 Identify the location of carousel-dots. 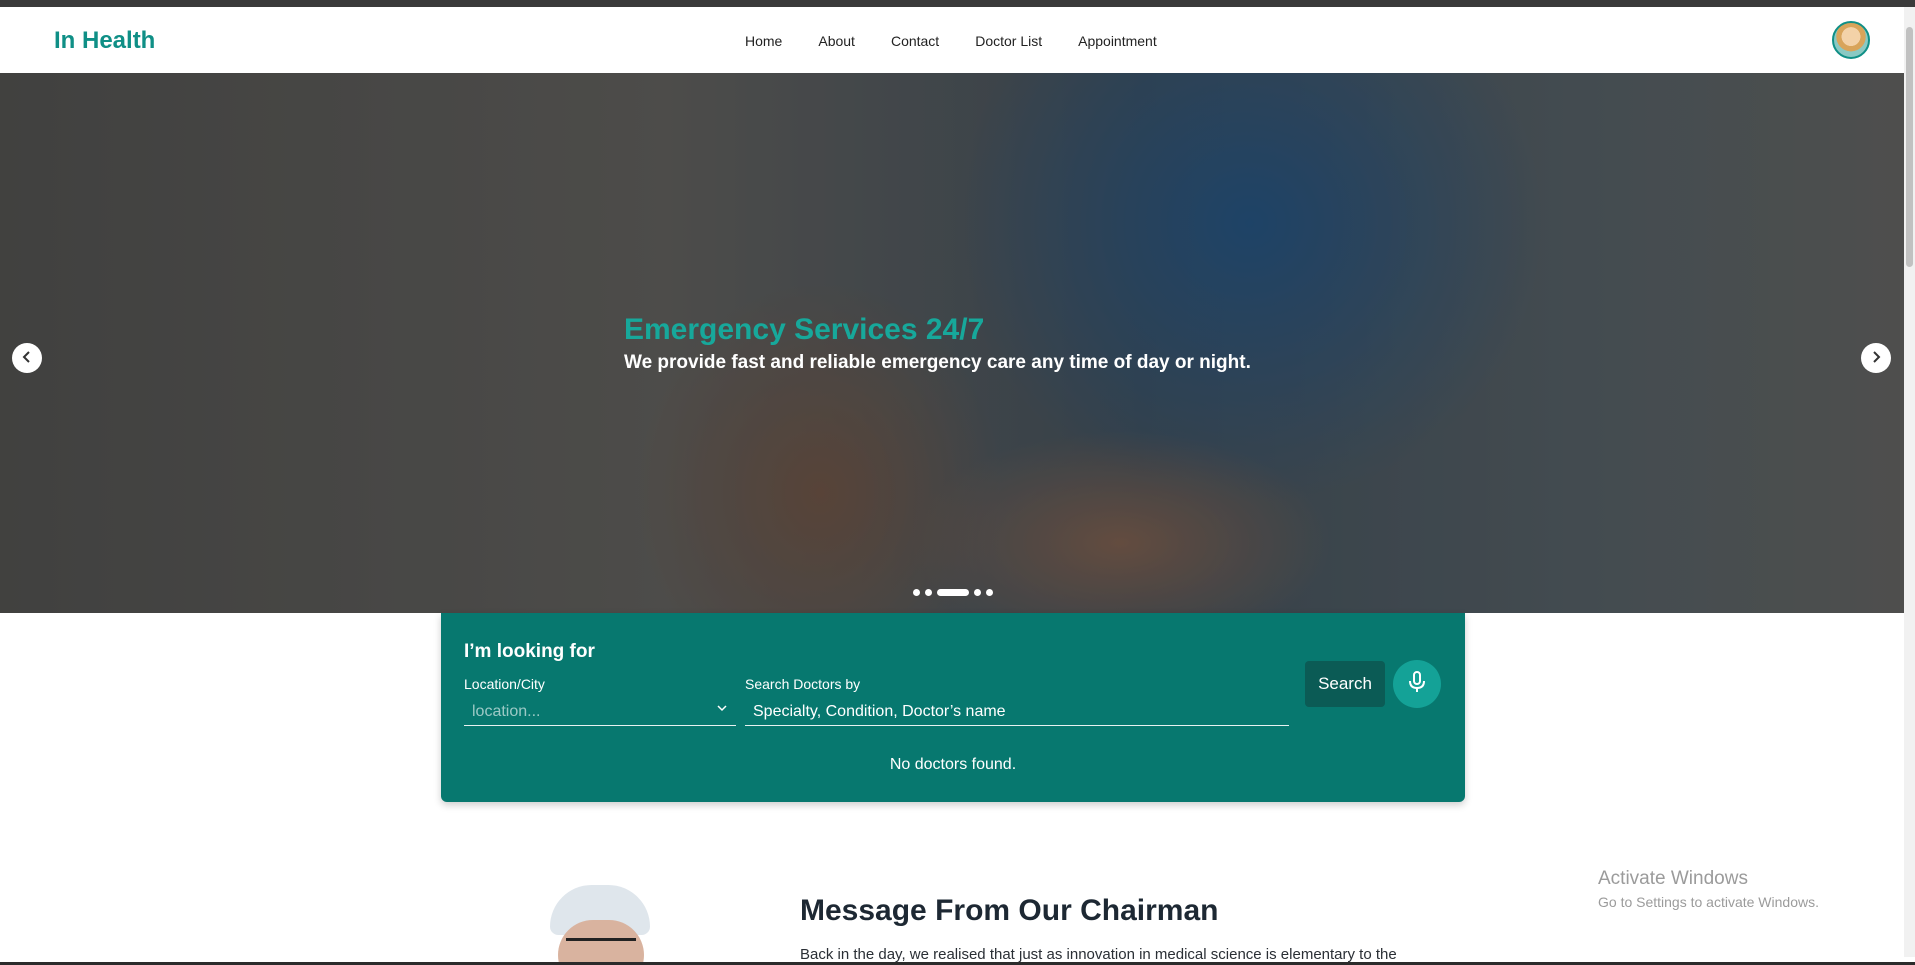
(953, 592).